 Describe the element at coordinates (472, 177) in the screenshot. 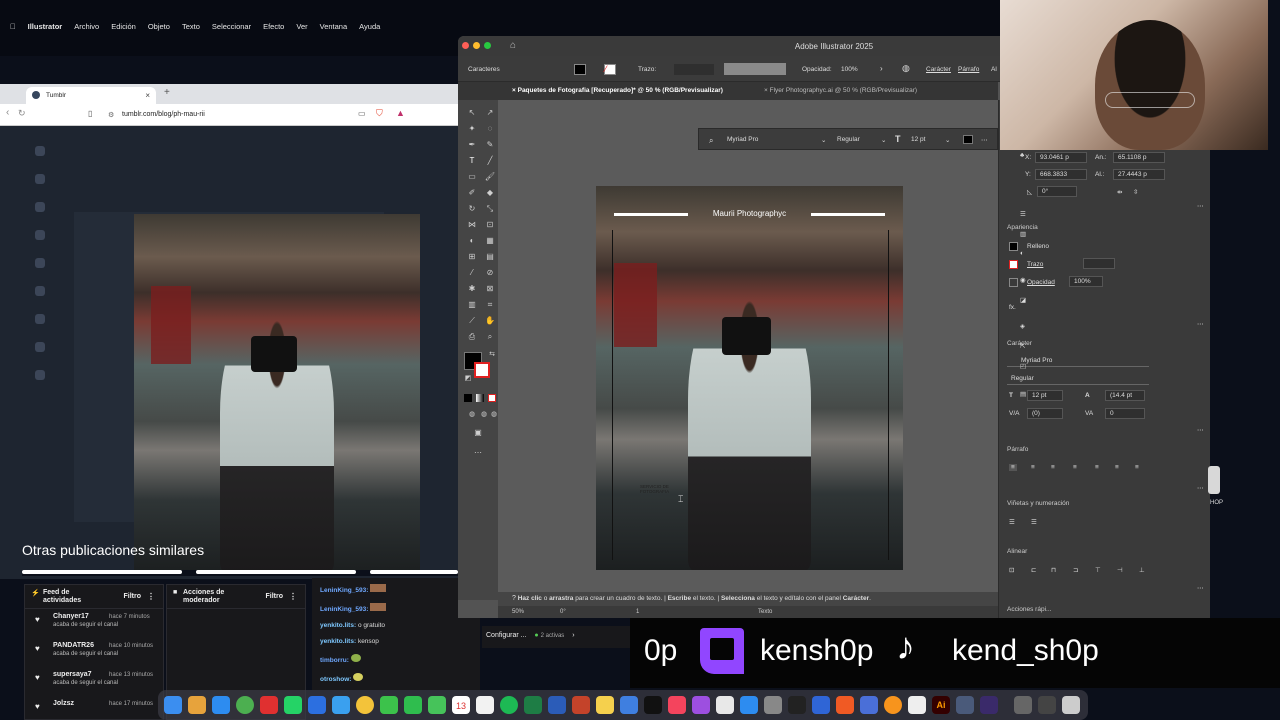

I see `rectangle-tool-icon: ▭` at that location.